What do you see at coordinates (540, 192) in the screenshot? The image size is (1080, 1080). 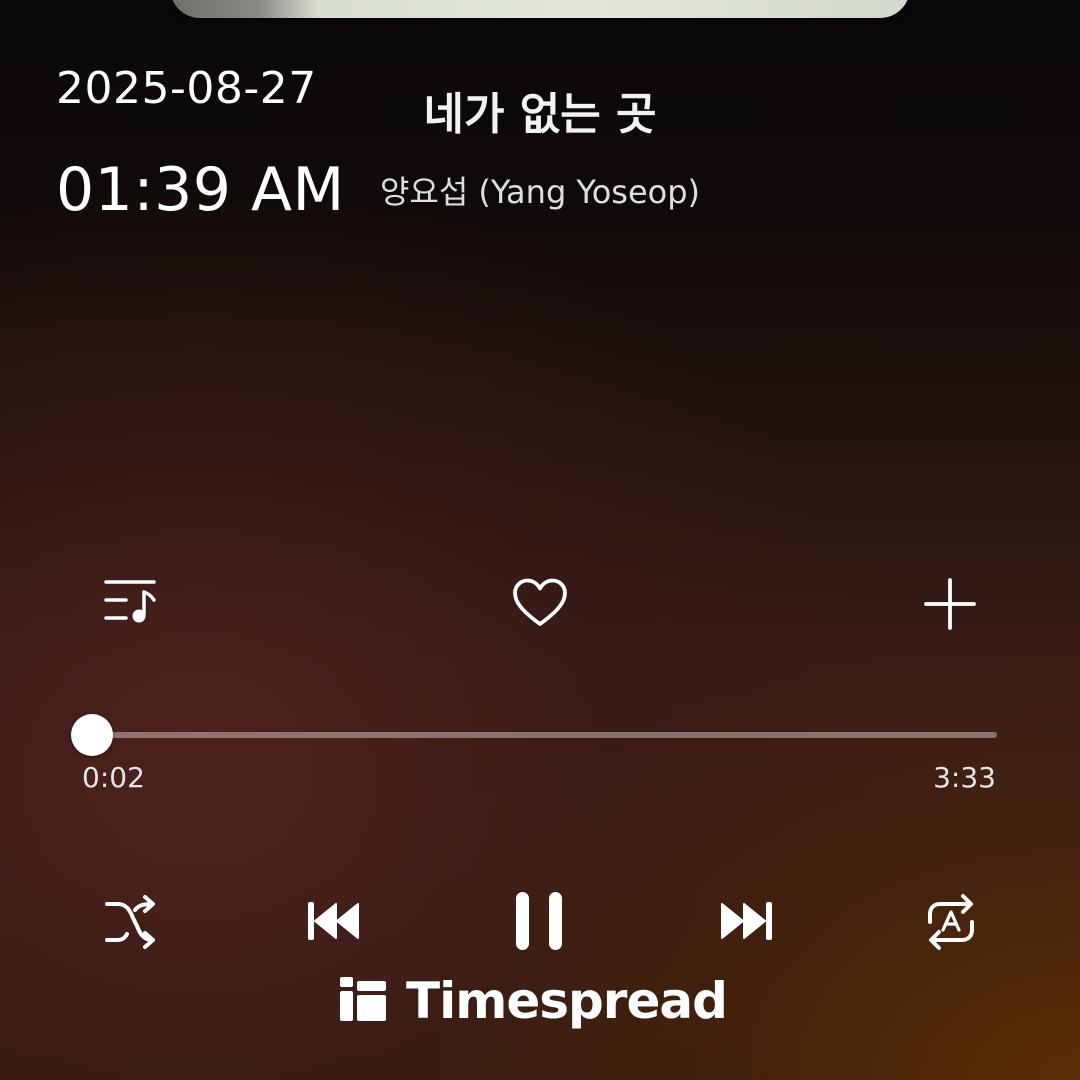 I see `artist-name: 양요섭 (Yang Yoseop)` at bounding box center [540, 192].